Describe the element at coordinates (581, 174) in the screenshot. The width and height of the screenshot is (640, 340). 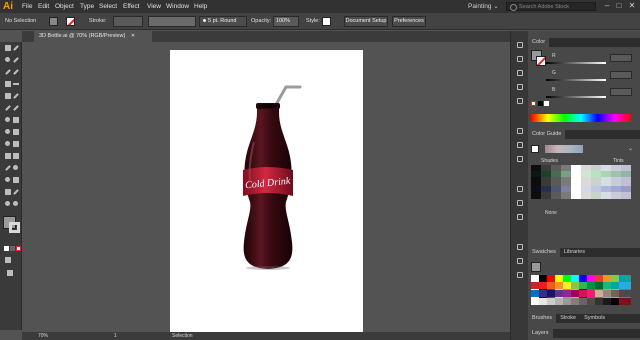
I see `color-guide-row-green` at that location.